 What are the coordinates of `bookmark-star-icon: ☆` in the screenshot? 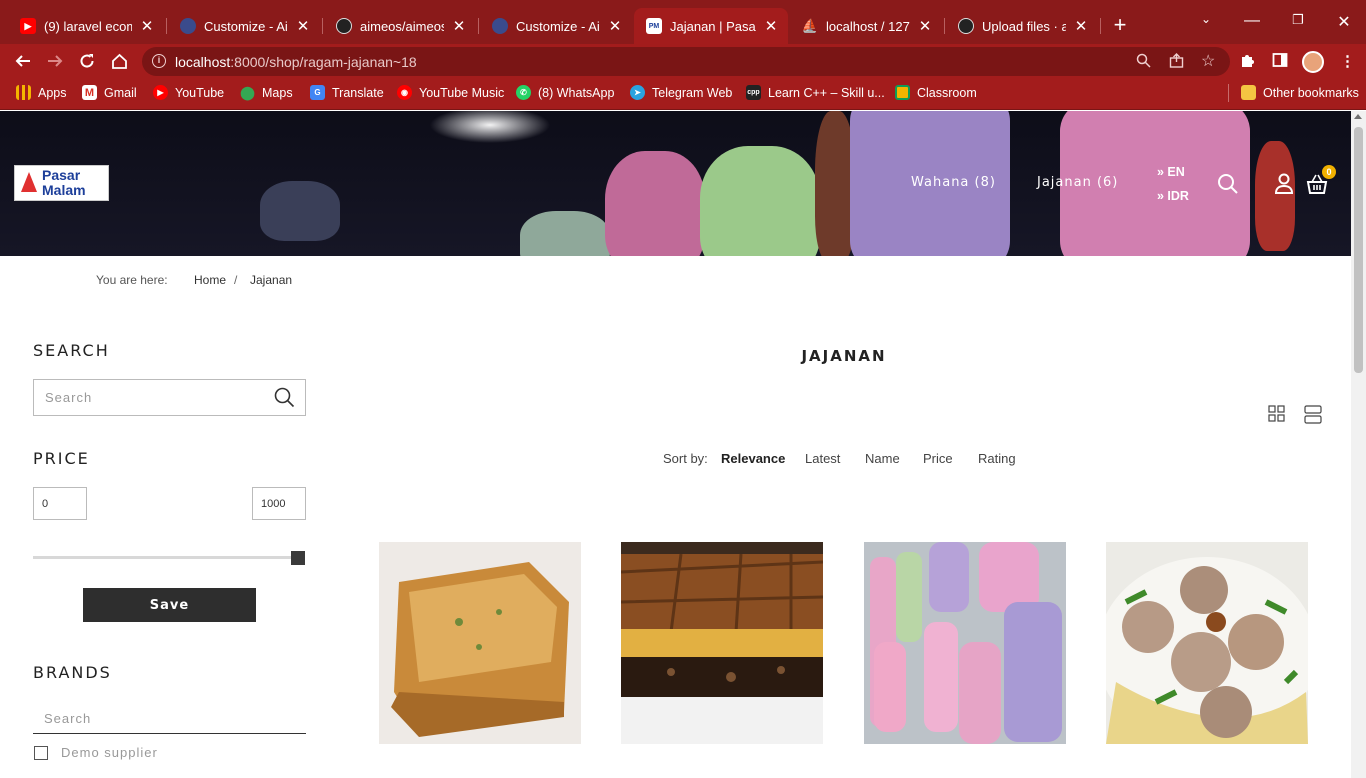 It's located at (1208, 61).